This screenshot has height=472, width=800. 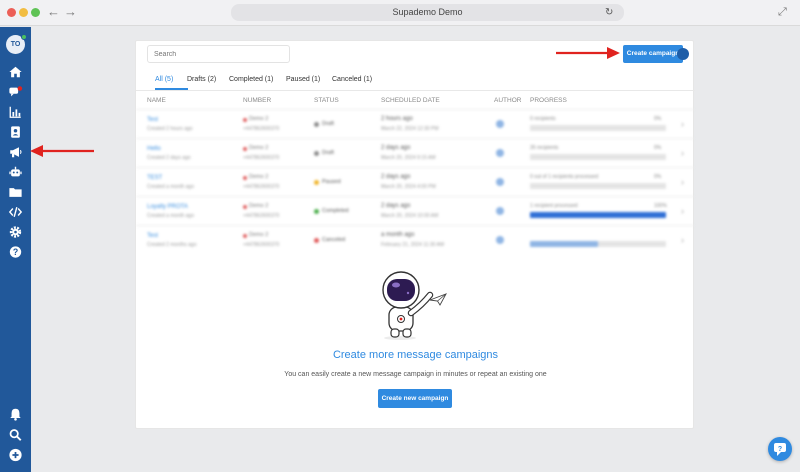 What do you see at coordinates (15, 132) in the screenshot?
I see `contact-book-icon` at bounding box center [15, 132].